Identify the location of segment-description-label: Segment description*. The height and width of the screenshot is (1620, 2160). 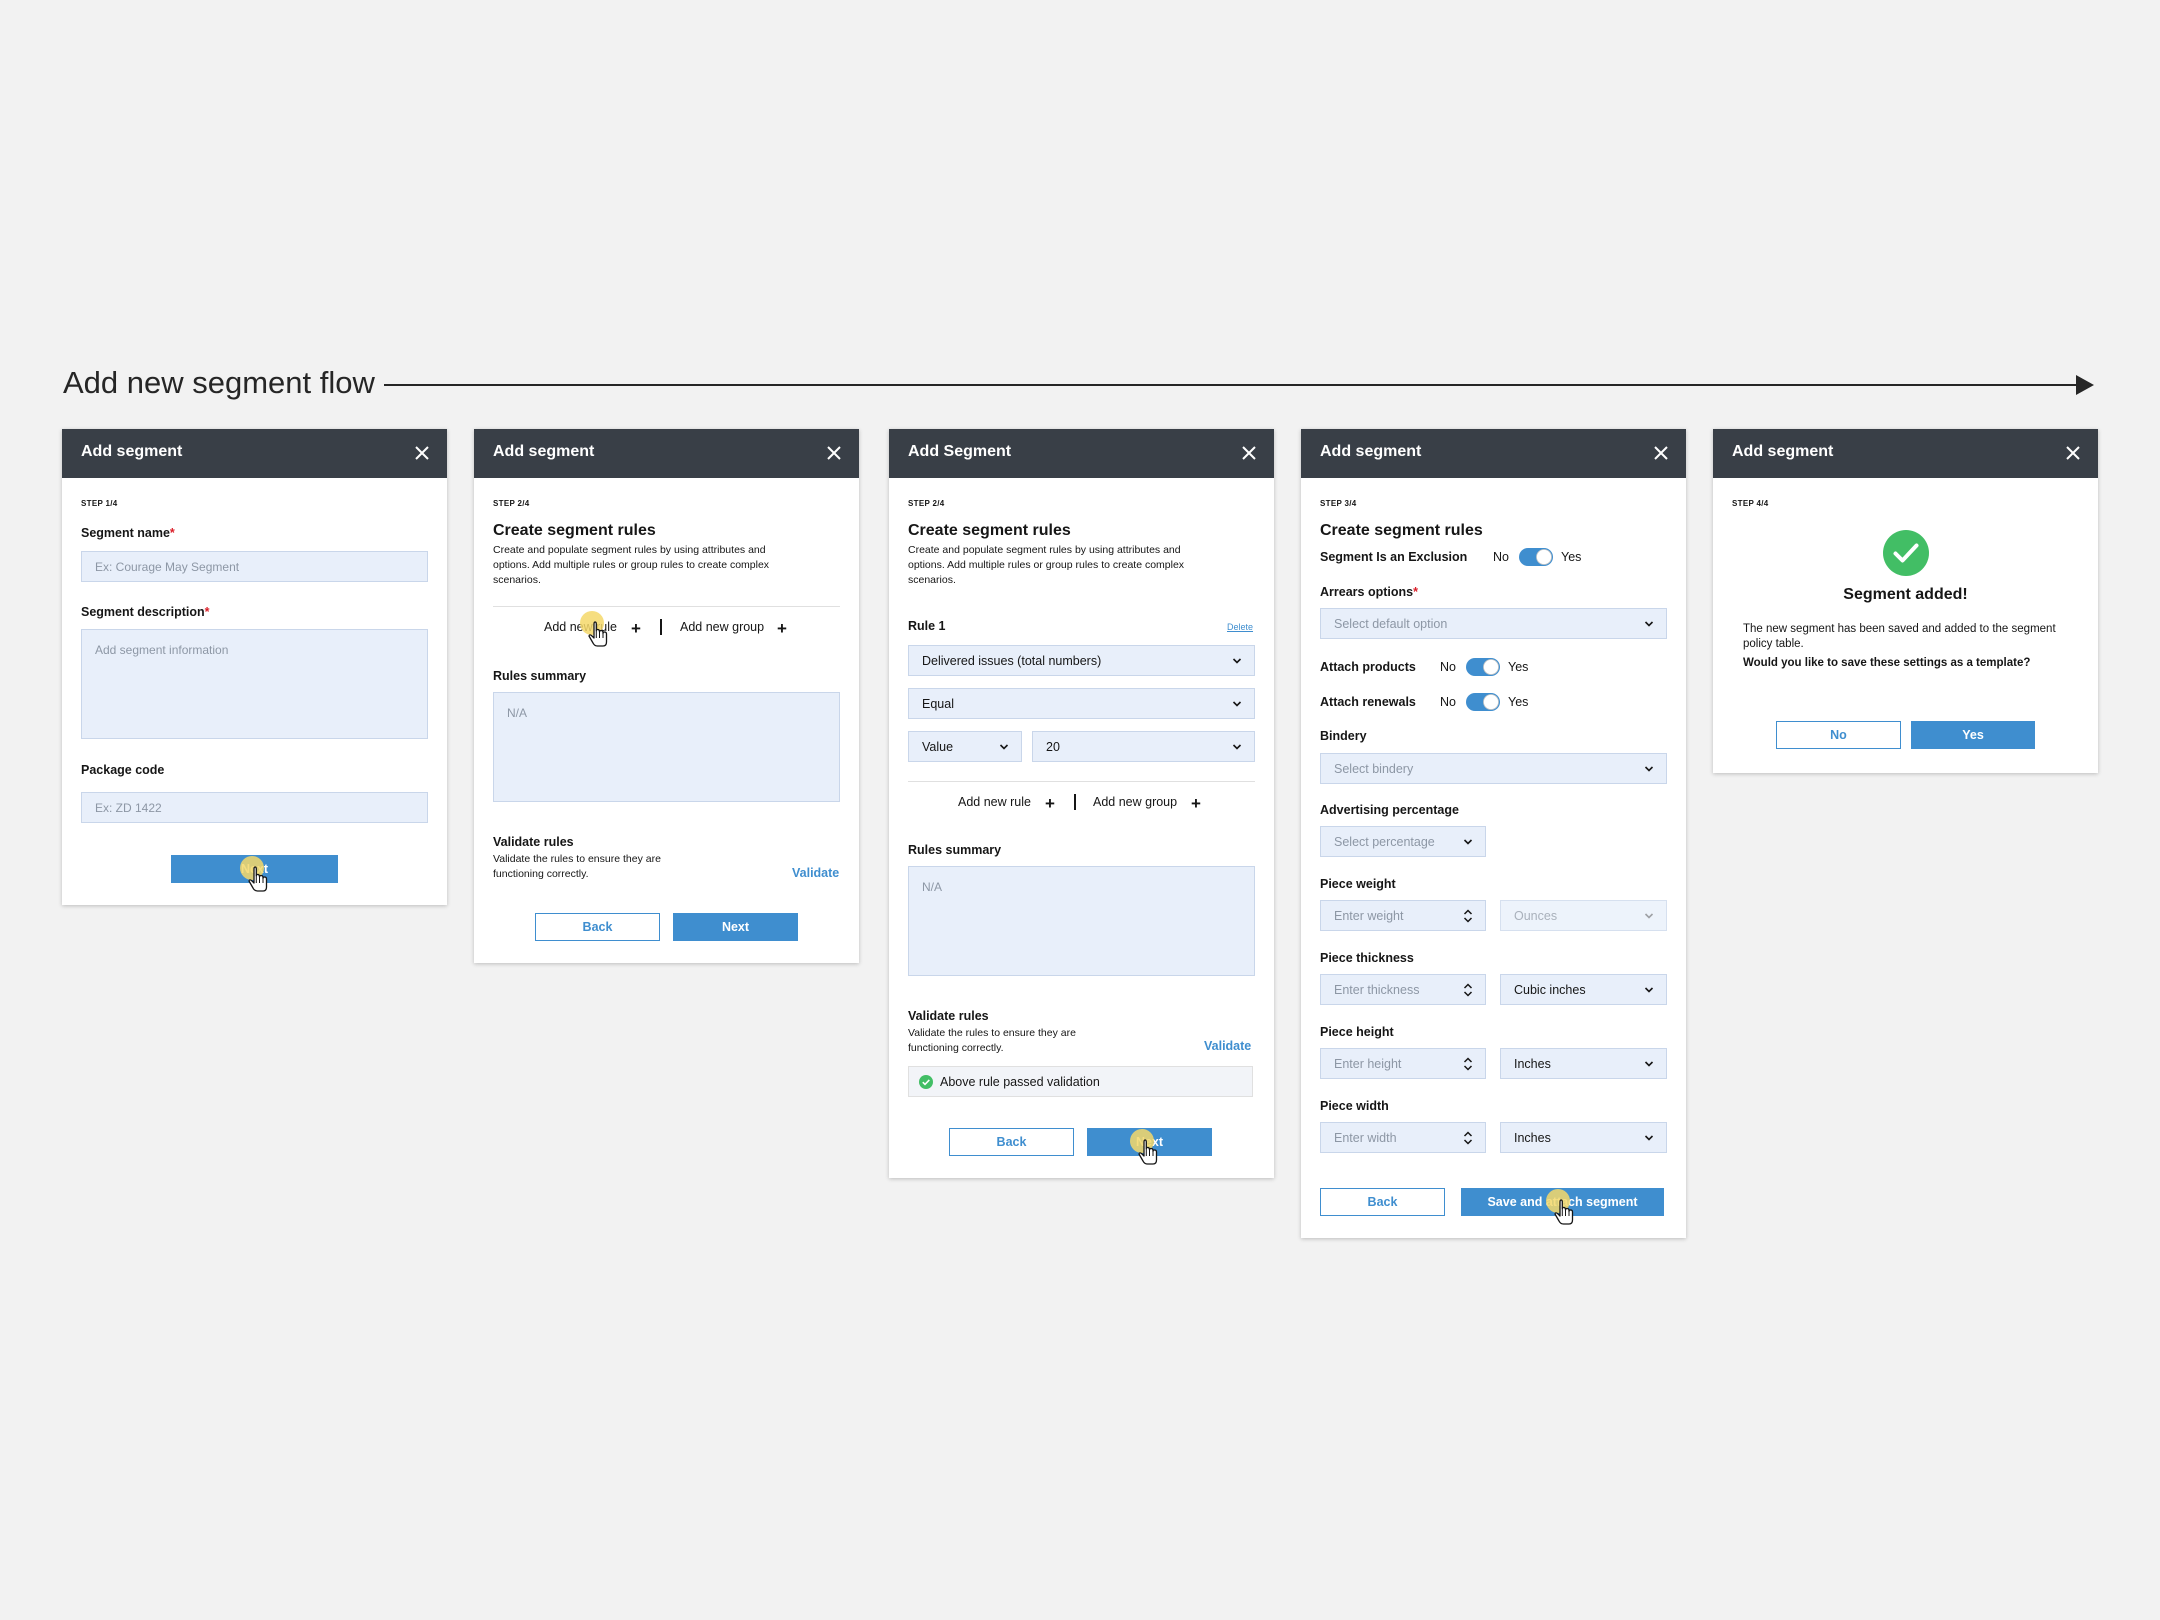
(145, 612).